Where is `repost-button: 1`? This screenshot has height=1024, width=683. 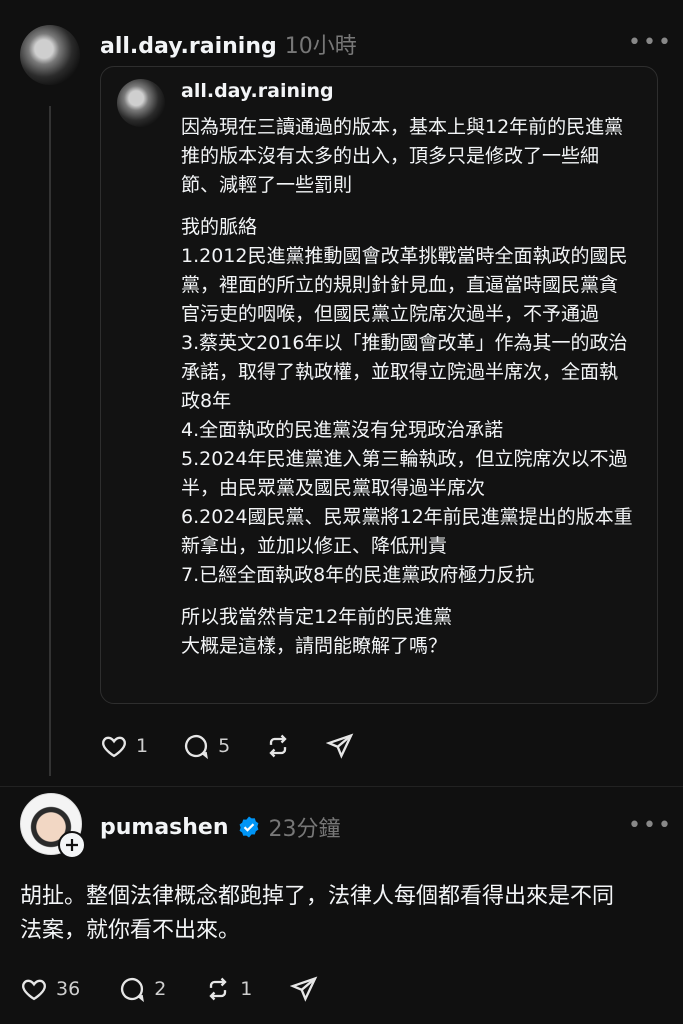 repost-button: 1 is located at coordinates (228, 989).